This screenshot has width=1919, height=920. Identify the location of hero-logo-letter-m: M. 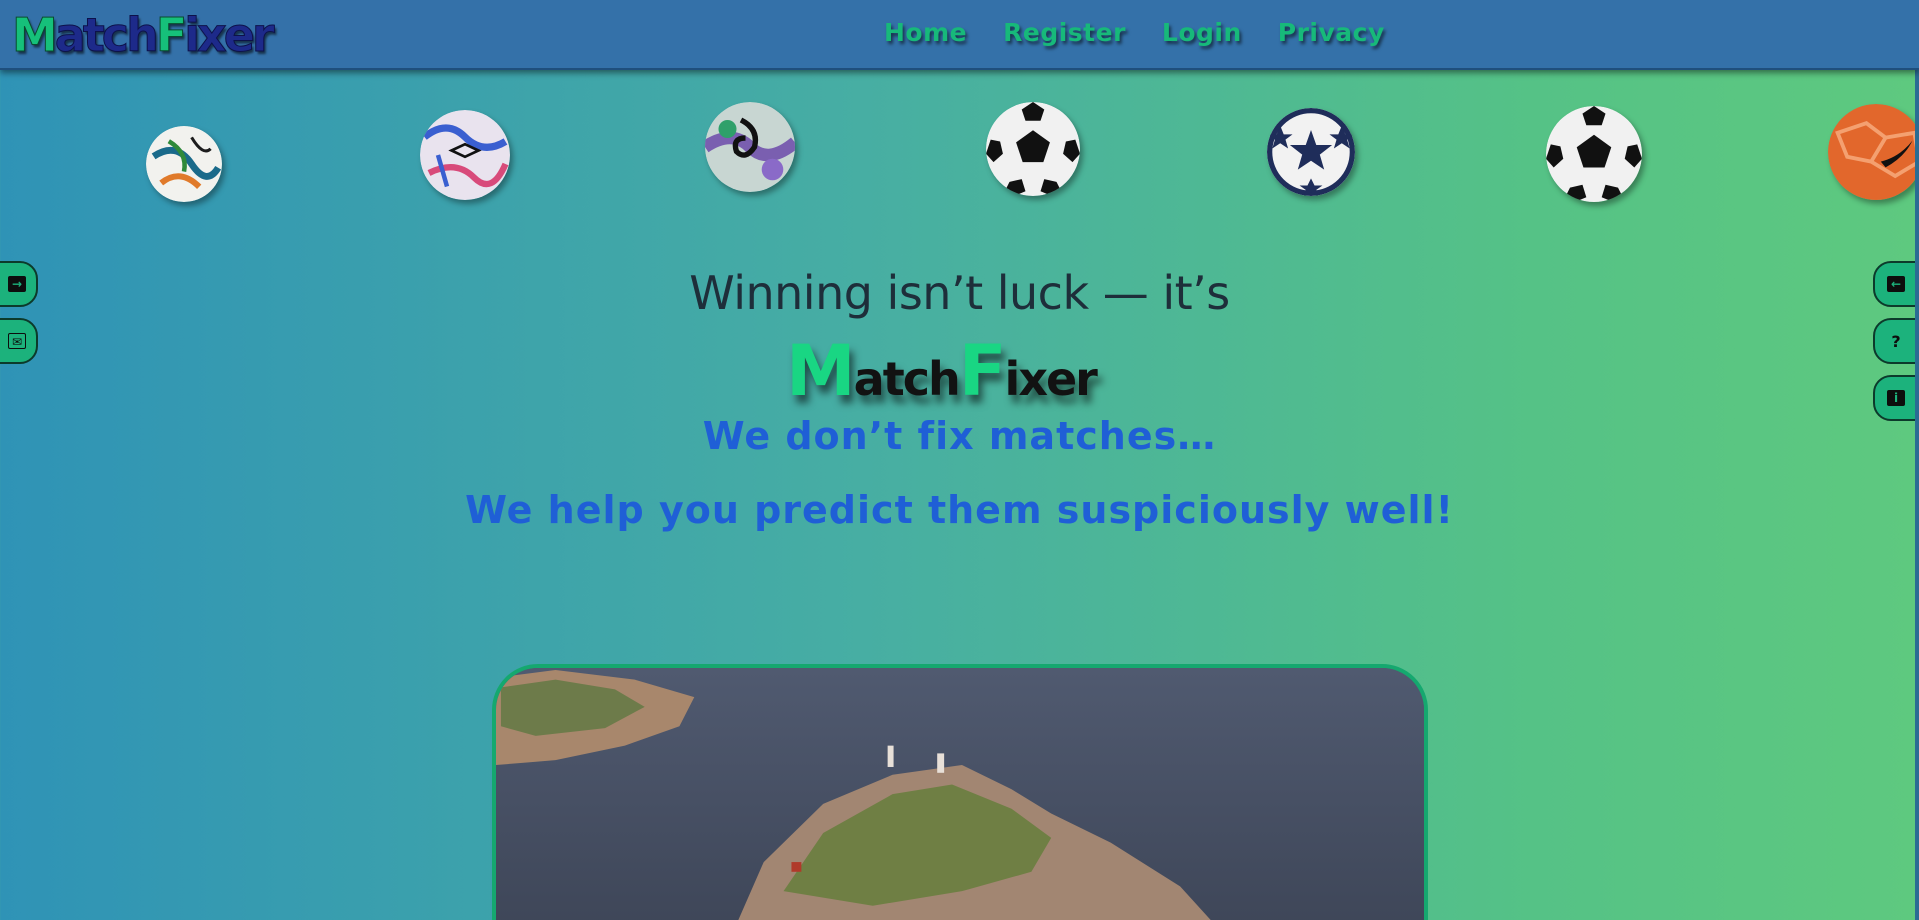
(821, 371).